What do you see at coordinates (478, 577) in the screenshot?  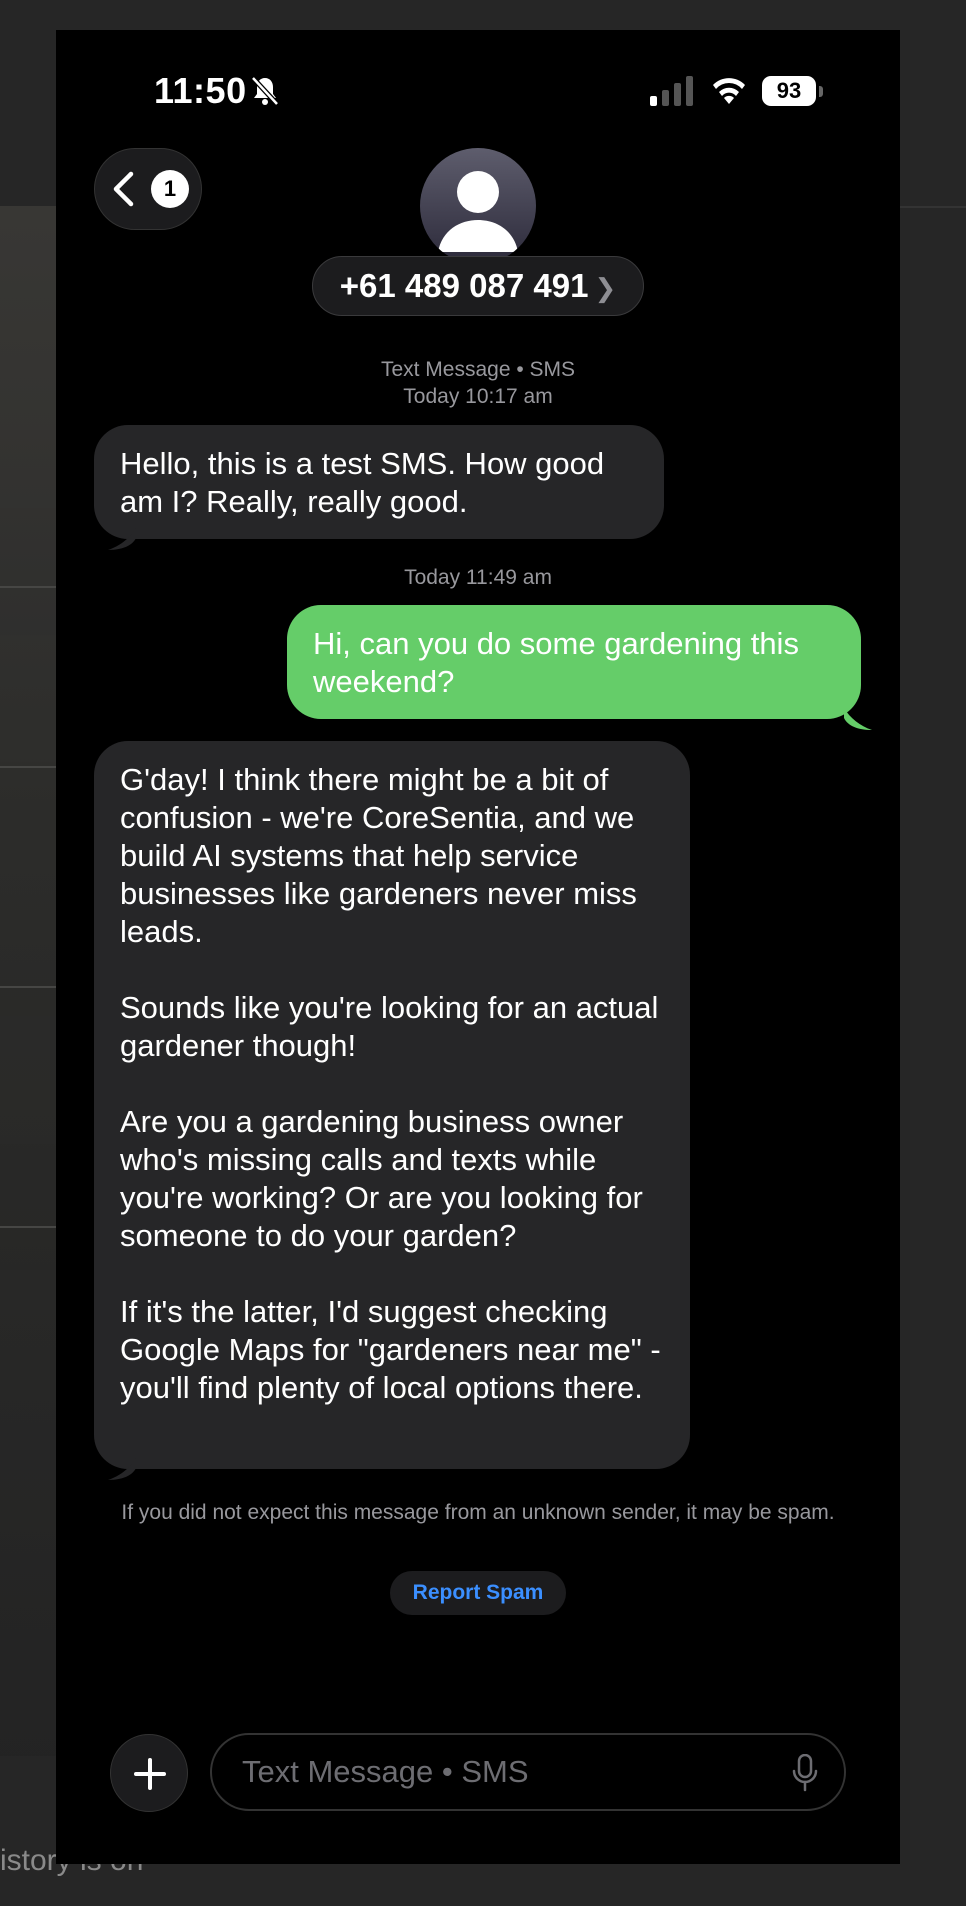 I see `message-timestamp: Today 11:49 am` at bounding box center [478, 577].